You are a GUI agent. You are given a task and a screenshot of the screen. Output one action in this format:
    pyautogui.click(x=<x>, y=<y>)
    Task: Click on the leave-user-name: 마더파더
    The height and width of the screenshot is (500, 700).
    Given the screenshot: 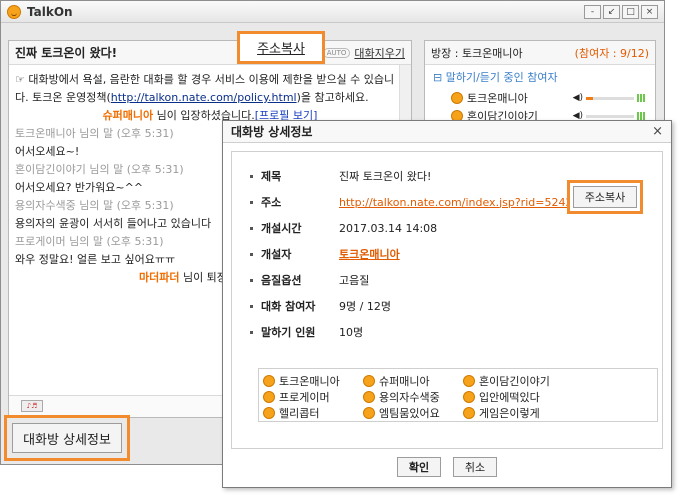 What is the action you would take?
    pyautogui.click(x=159, y=277)
    